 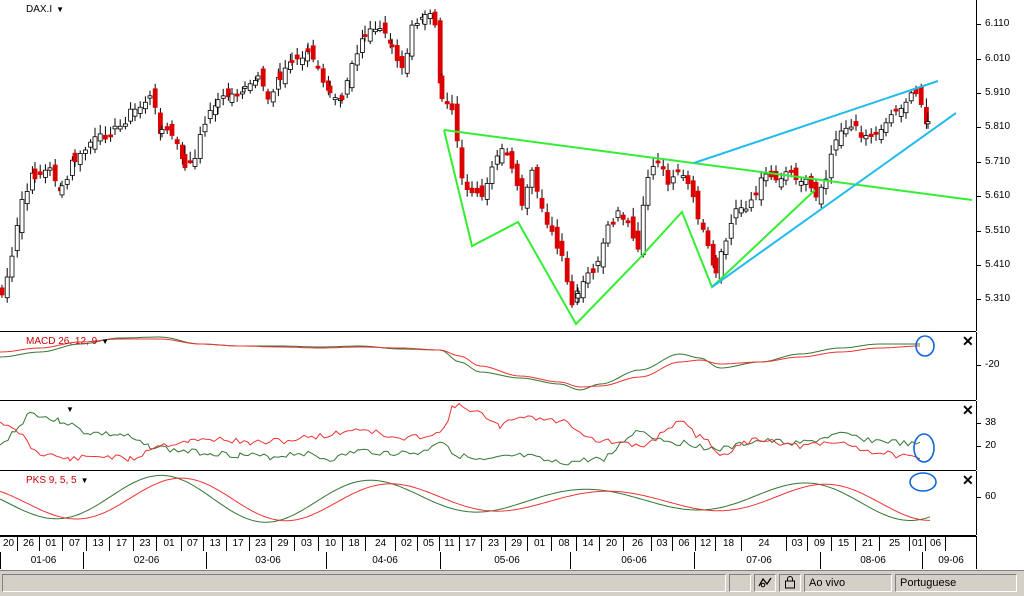 I want to click on pks-title: PKS 9, 5, 5 ▼, so click(x=57, y=480).